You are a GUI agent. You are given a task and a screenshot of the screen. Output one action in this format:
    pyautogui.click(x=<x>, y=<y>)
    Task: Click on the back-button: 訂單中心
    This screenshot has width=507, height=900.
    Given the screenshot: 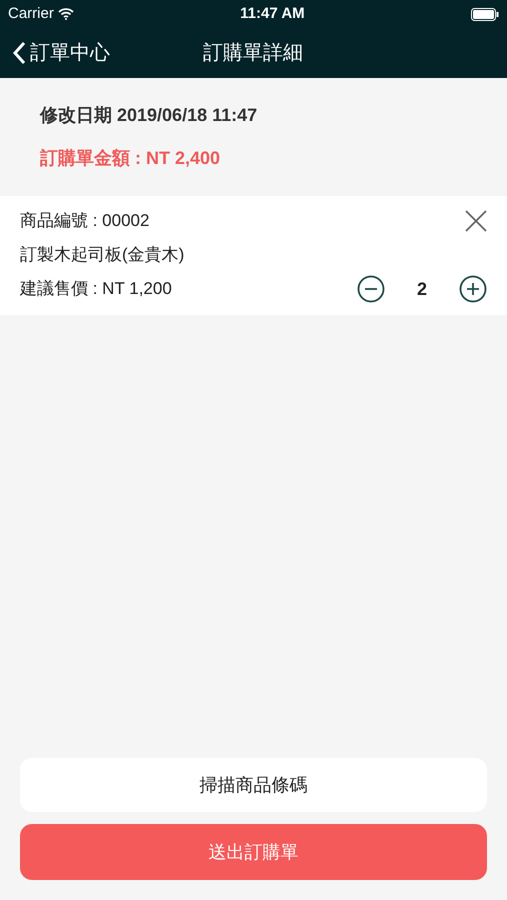 What is the action you would take?
    pyautogui.click(x=61, y=53)
    